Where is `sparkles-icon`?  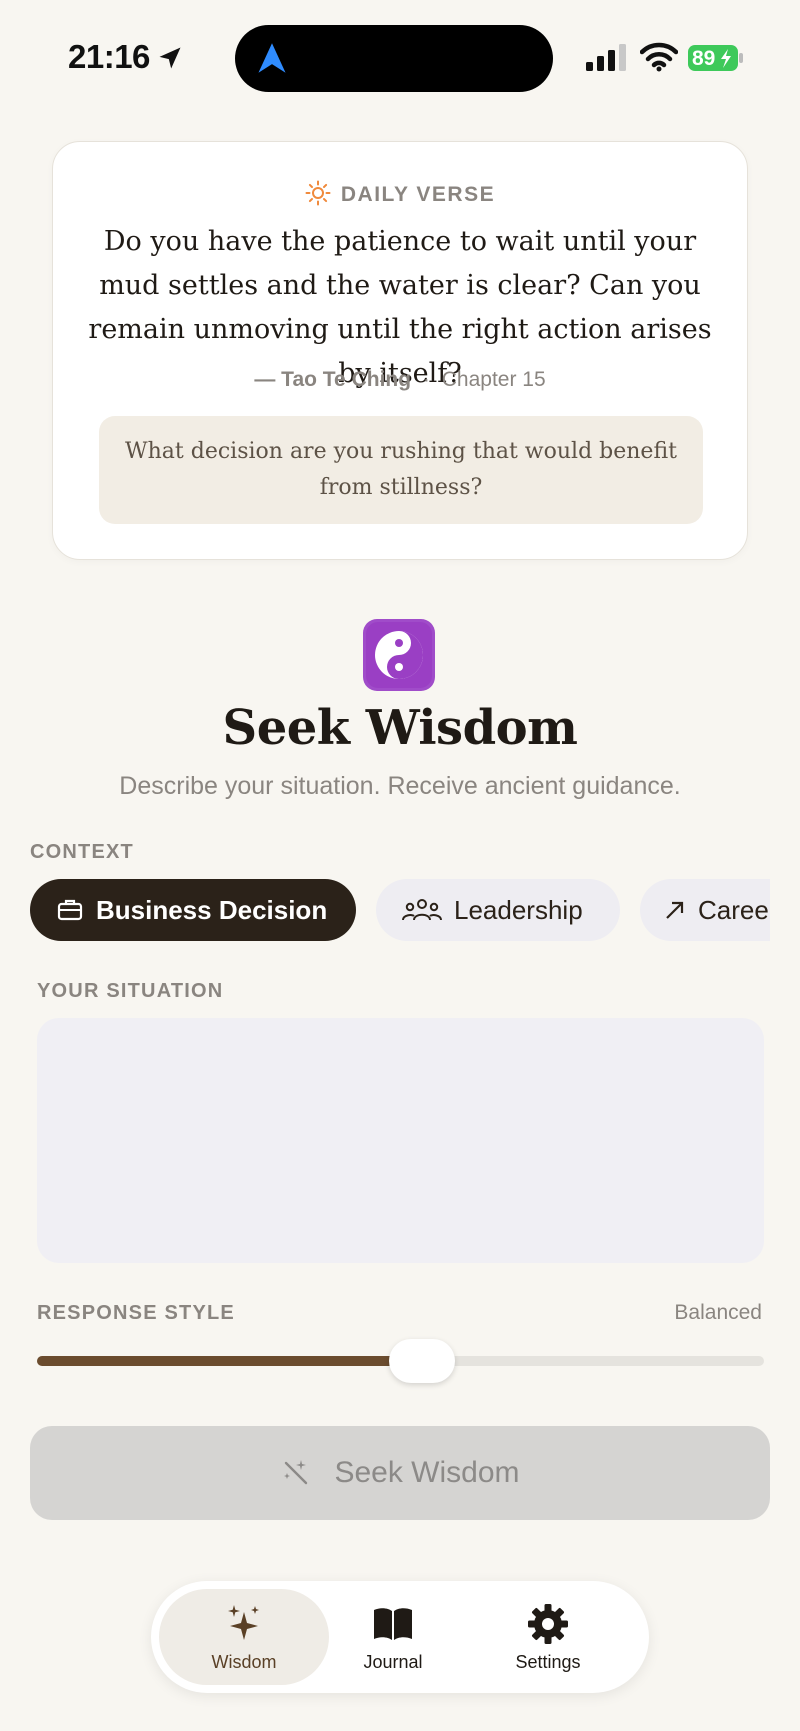
sparkles-icon is located at coordinates (243, 1622).